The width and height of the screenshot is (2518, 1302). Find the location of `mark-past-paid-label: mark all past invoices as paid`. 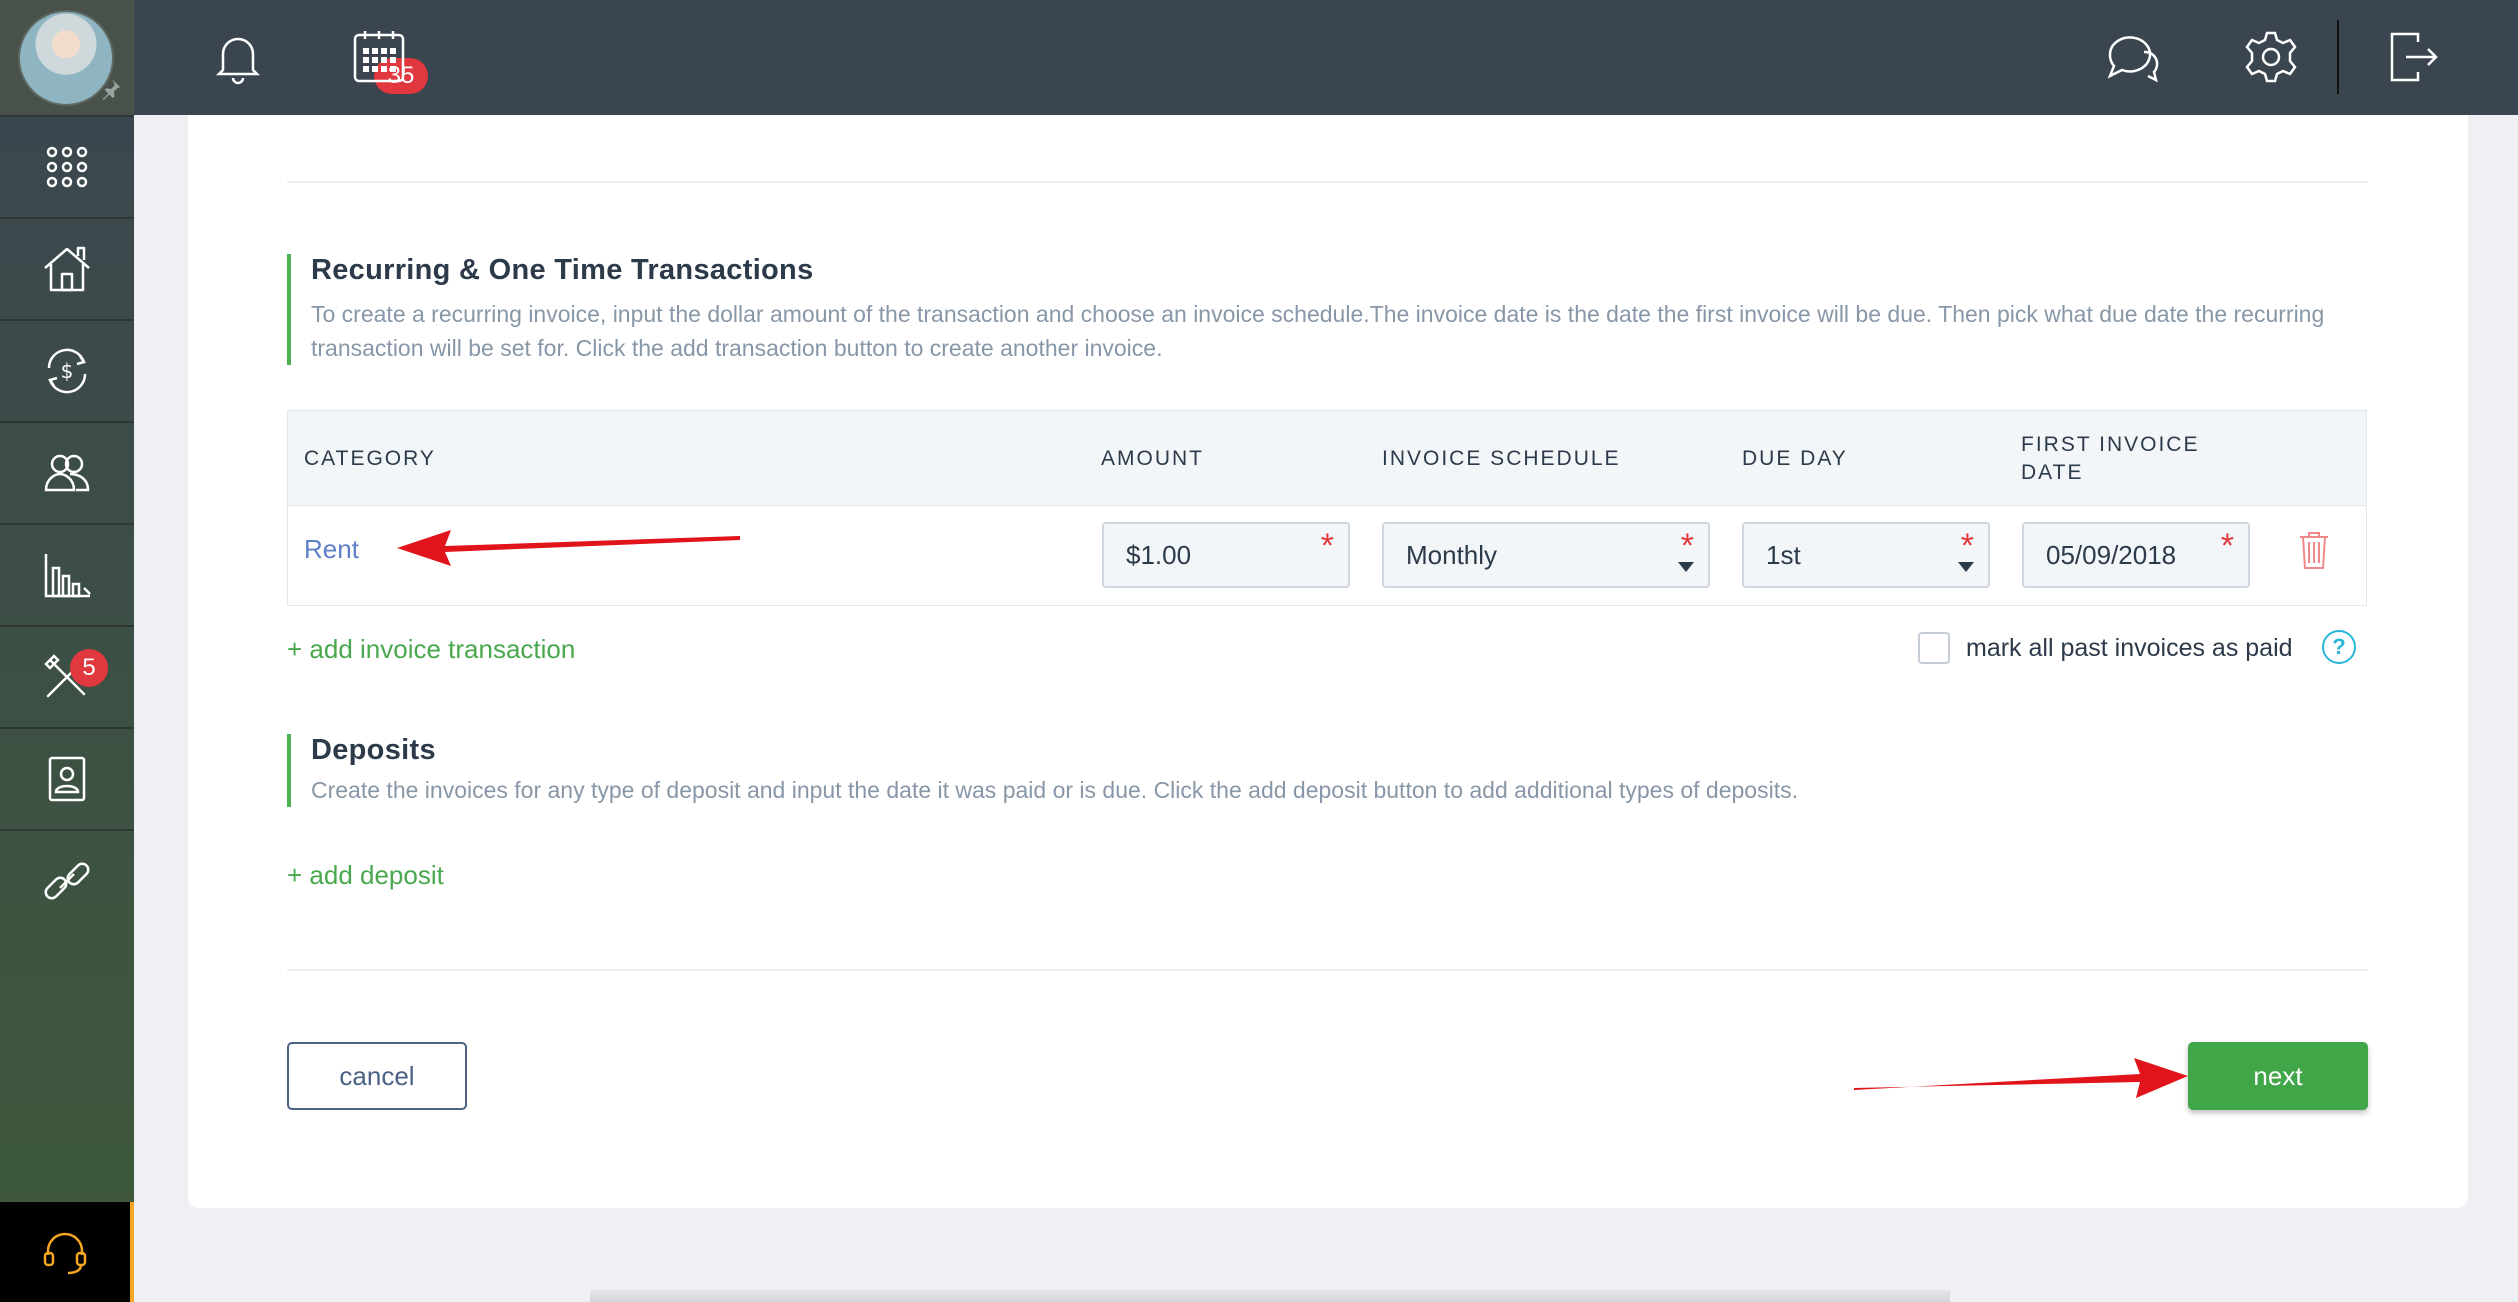

mark-past-paid-label: mark all past invoices as paid is located at coordinates (2129, 648).